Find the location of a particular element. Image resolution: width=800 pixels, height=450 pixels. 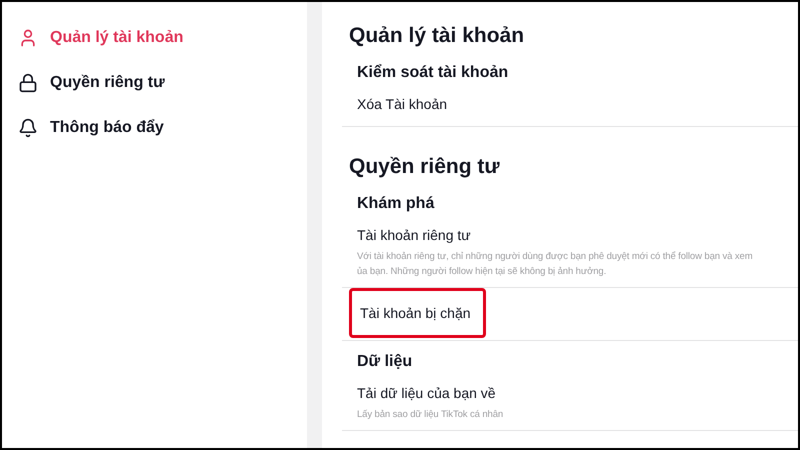

settings-item: Xóa Tài khoản is located at coordinates (402, 104).